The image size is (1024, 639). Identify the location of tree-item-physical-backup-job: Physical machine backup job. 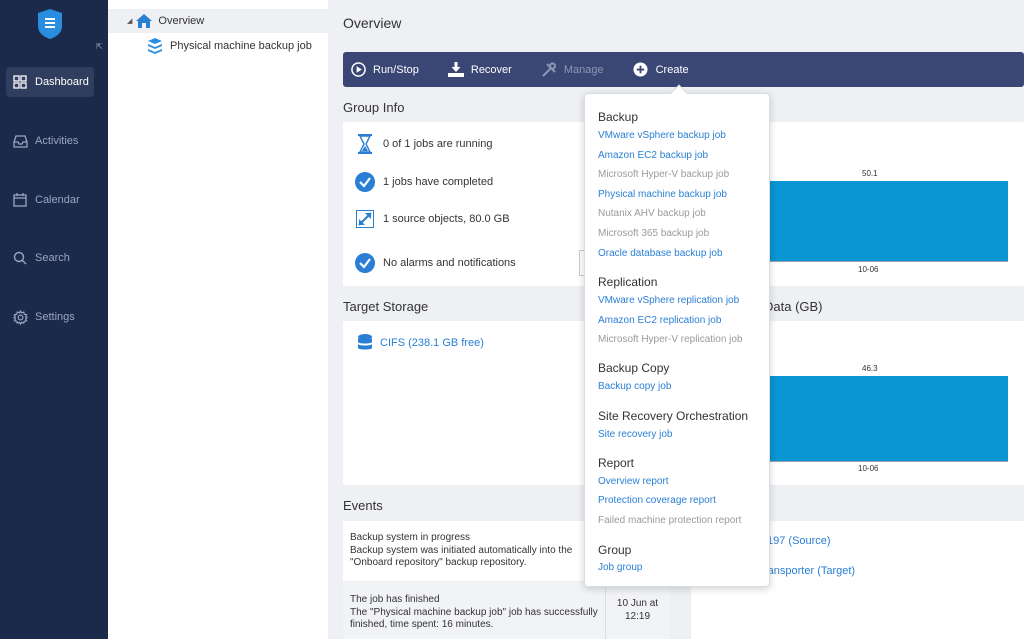
(230, 46).